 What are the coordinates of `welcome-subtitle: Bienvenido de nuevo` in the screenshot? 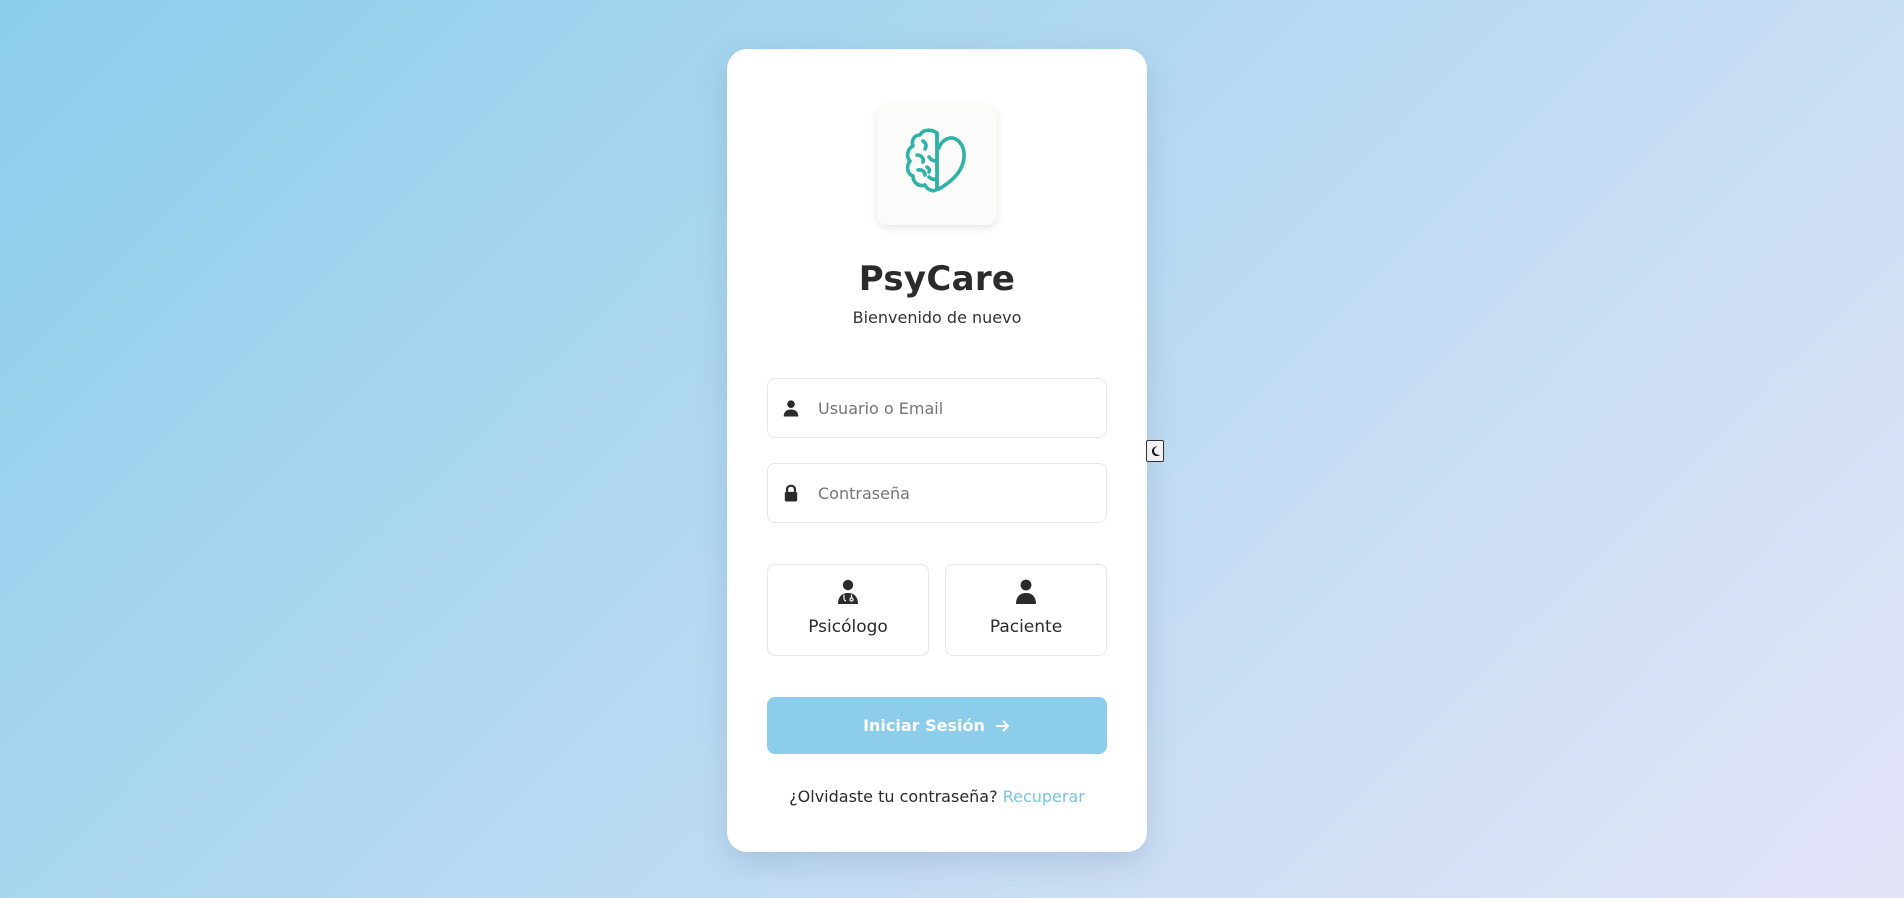 It's located at (937, 317).